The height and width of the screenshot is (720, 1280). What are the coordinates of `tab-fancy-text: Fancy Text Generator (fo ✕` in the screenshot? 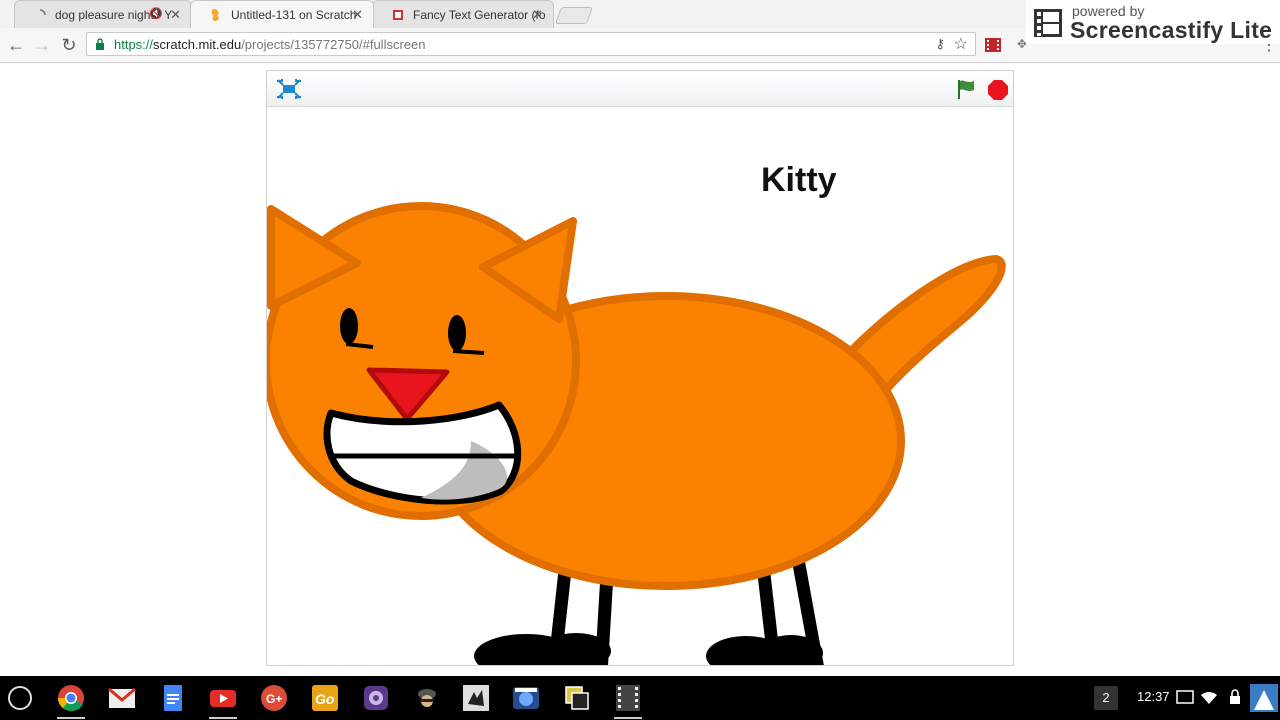 It's located at (463, 14).